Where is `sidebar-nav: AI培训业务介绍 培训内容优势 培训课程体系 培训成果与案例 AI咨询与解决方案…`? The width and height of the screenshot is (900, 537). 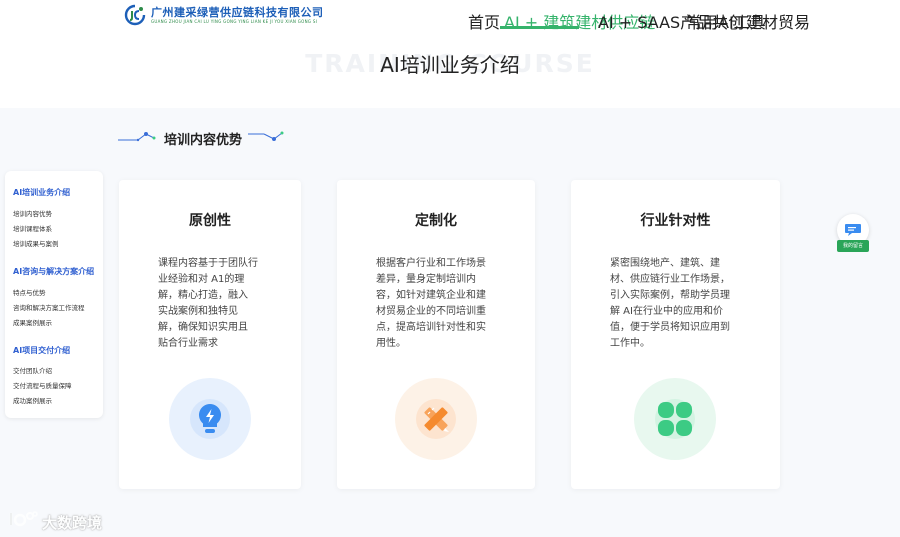 sidebar-nav: AI培训业务介绍 培训内容优势 培训课程体系 培训成果与案例 AI咨询与解决方案… is located at coordinates (54, 294).